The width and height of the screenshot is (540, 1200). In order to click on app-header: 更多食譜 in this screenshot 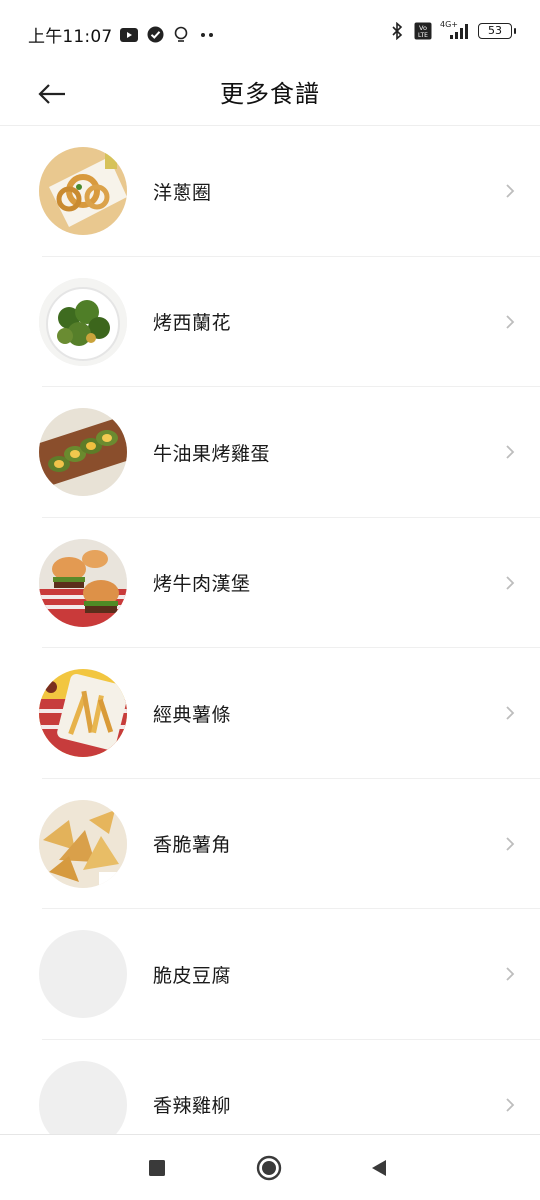, I will do `click(270, 95)`.